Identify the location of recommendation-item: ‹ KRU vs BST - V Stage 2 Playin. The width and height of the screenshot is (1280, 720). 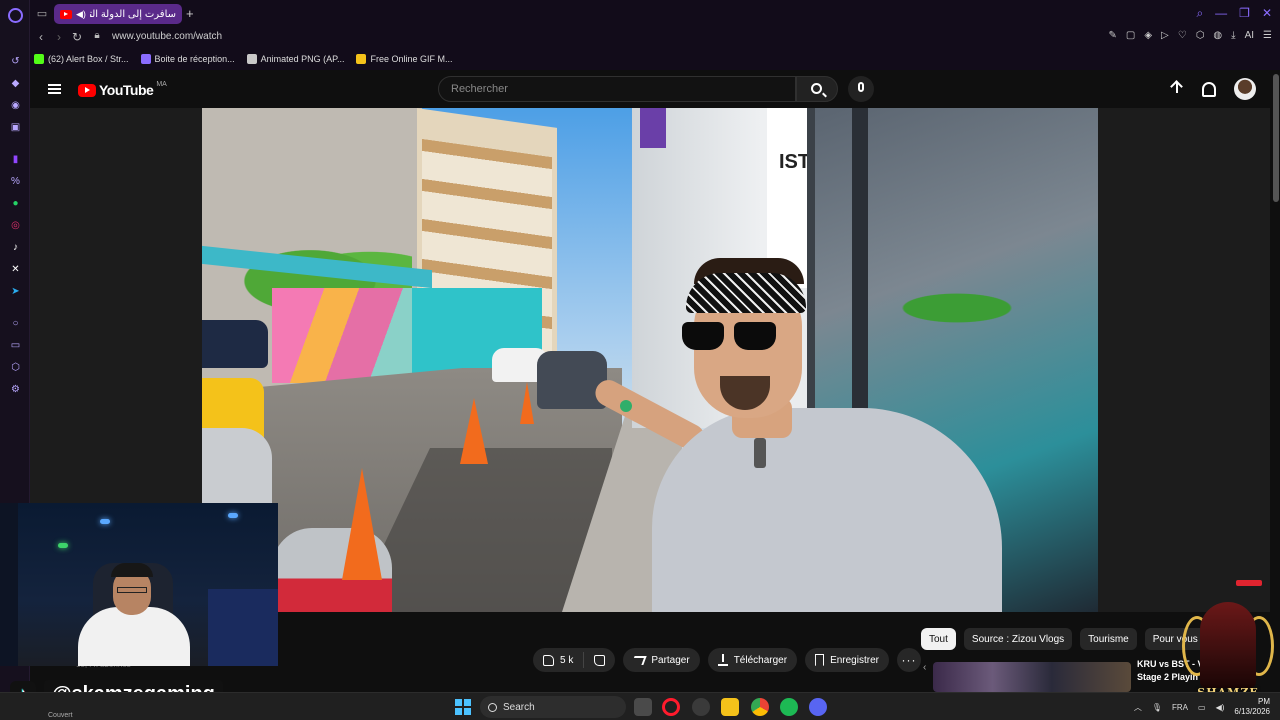
(1071, 674).